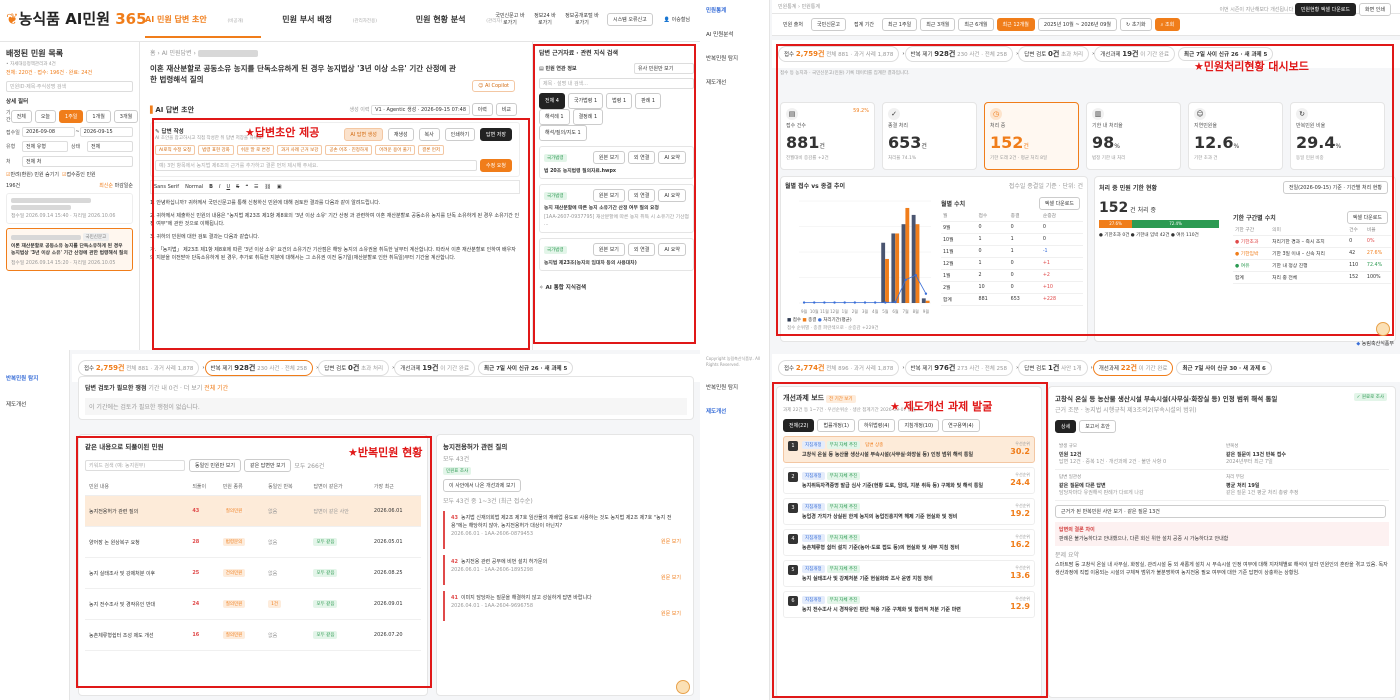  What do you see at coordinates (246, 187) in the screenshot?
I see `quote-icon: ❝` at bounding box center [246, 187].